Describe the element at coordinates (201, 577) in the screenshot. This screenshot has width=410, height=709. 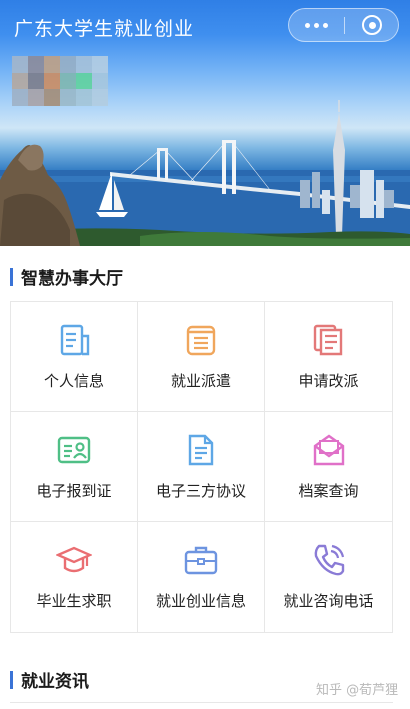
I see `service-employment-info: 就业创业信息` at that location.